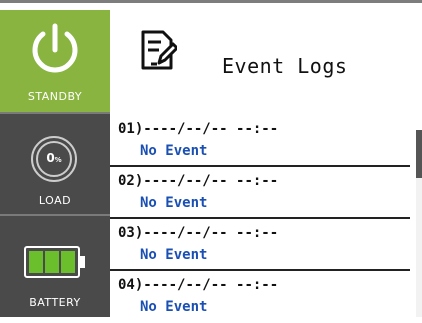 The image size is (422, 323). What do you see at coordinates (54, 262) in the screenshot?
I see `battery-icon` at bounding box center [54, 262].